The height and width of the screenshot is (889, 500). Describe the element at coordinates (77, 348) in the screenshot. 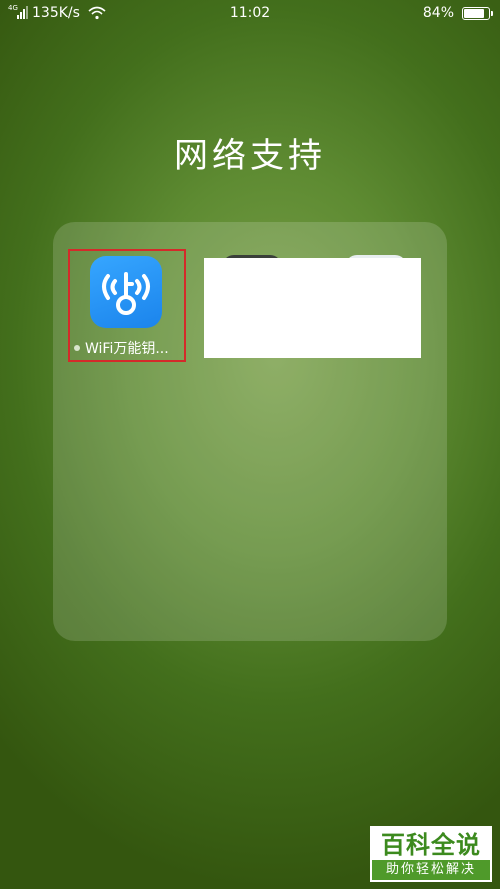

I see `new-indicator-dot` at that location.